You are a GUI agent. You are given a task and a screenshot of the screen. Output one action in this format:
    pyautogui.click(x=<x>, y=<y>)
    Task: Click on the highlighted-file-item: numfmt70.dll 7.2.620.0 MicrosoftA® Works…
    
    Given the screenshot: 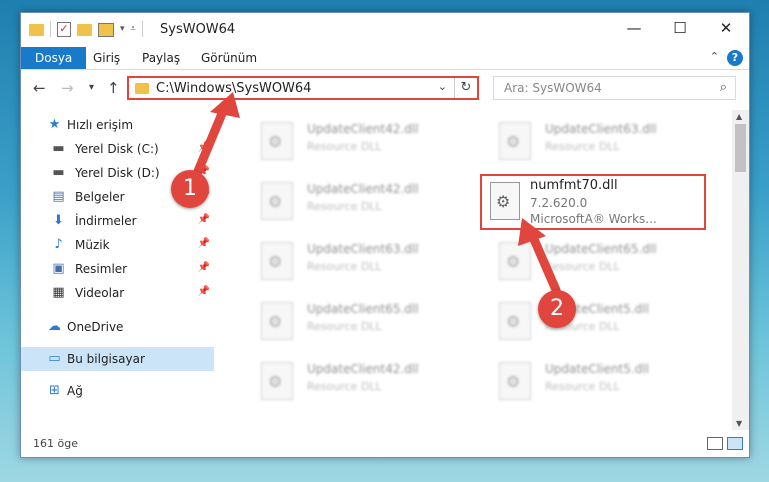 What is the action you would take?
    pyautogui.click(x=593, y=202)
    